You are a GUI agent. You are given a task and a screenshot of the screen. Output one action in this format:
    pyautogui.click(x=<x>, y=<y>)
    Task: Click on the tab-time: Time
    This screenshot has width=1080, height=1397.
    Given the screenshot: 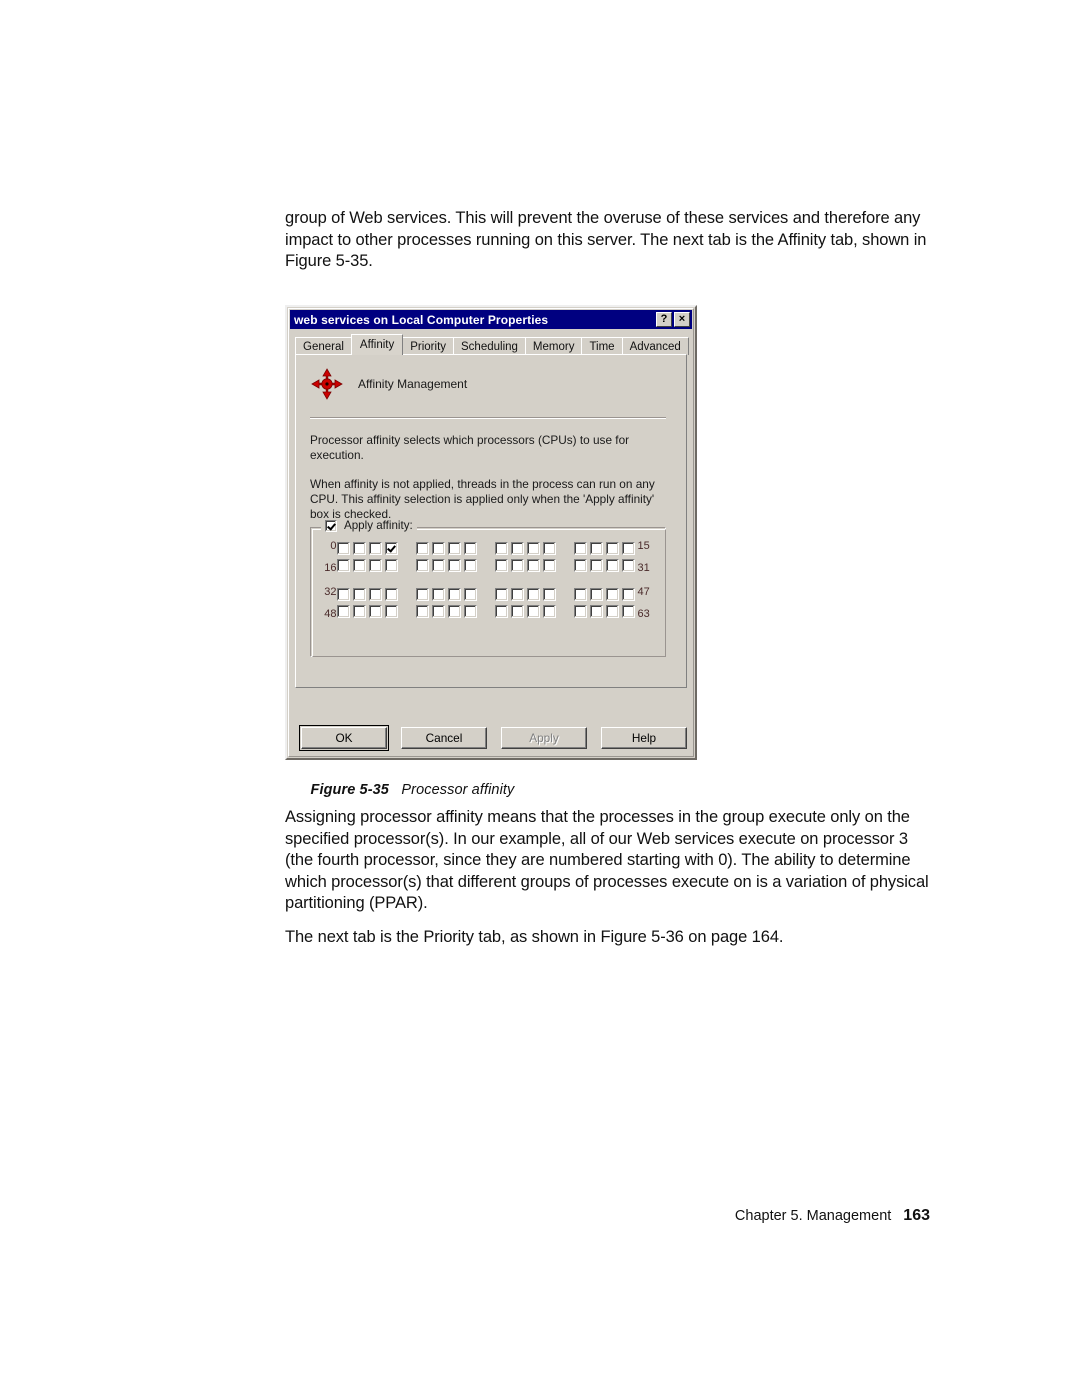 What is the action you would take?
    pyautogui.click(x=602, y=346)
    